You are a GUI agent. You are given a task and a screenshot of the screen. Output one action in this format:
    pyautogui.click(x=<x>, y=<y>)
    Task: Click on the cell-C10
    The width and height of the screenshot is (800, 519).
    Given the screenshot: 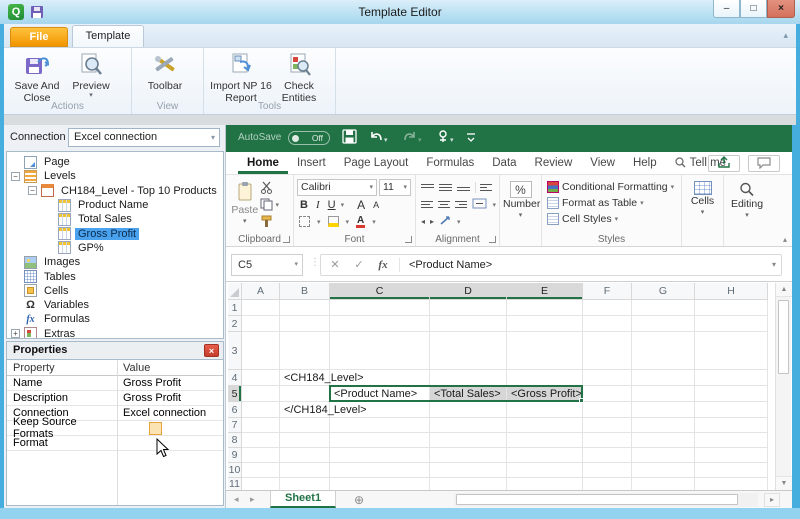 What is the action you would take?
    pyautogui.click(x=380, y=470)
    